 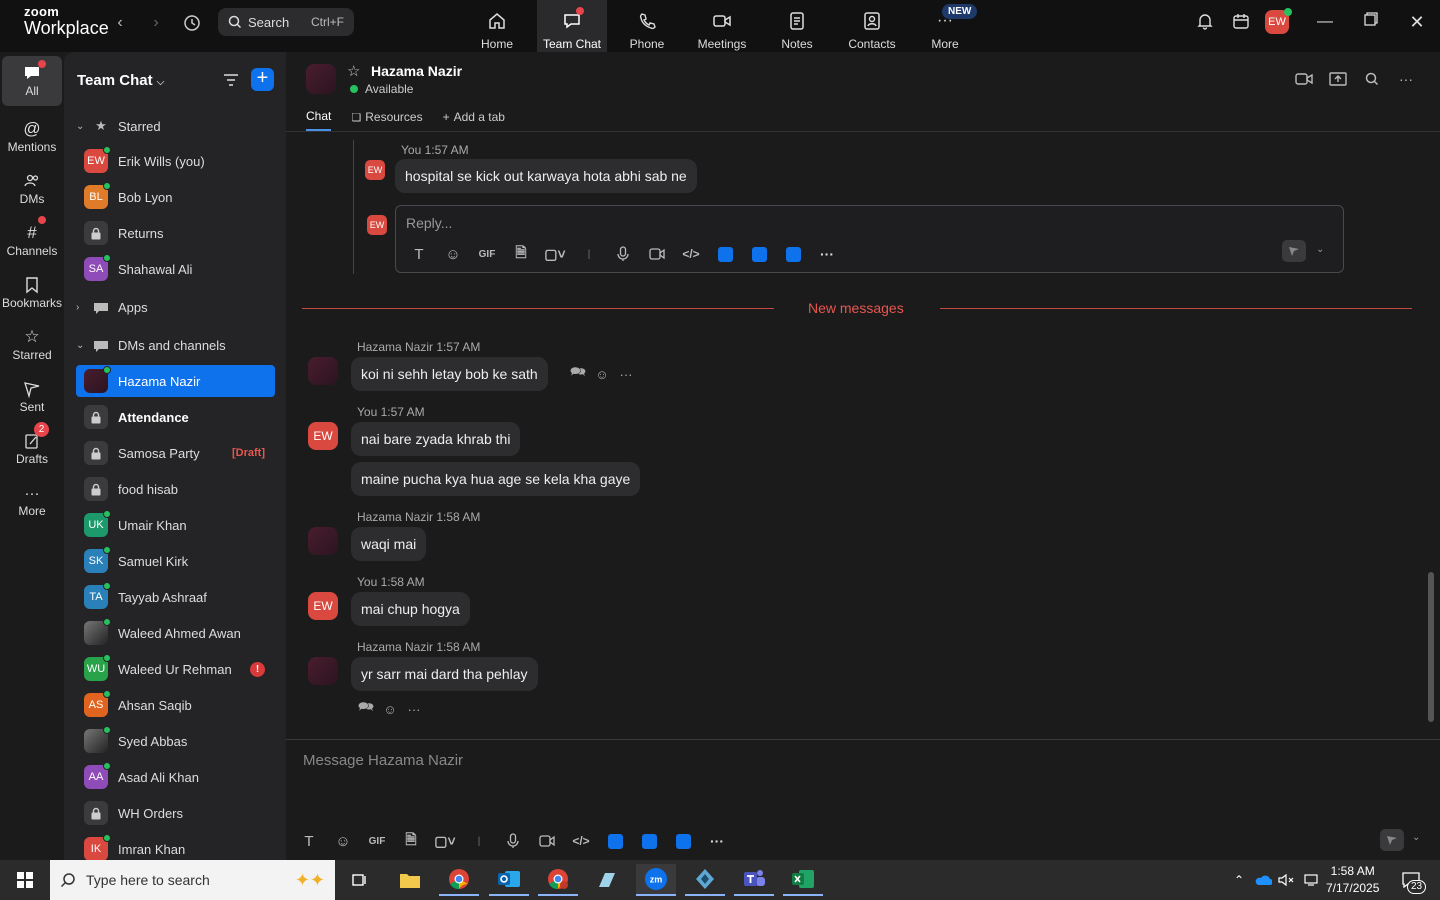 What do you see at coordinates (647, 26) in the screenshot?
I see `tab-phone: Phone` at bounding box center [647, 26].